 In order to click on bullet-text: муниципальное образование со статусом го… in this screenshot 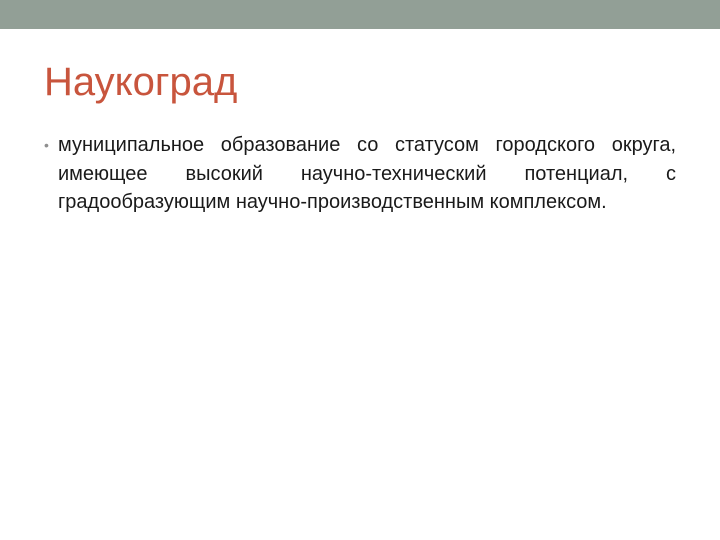, I will do `click(367, 173)`.